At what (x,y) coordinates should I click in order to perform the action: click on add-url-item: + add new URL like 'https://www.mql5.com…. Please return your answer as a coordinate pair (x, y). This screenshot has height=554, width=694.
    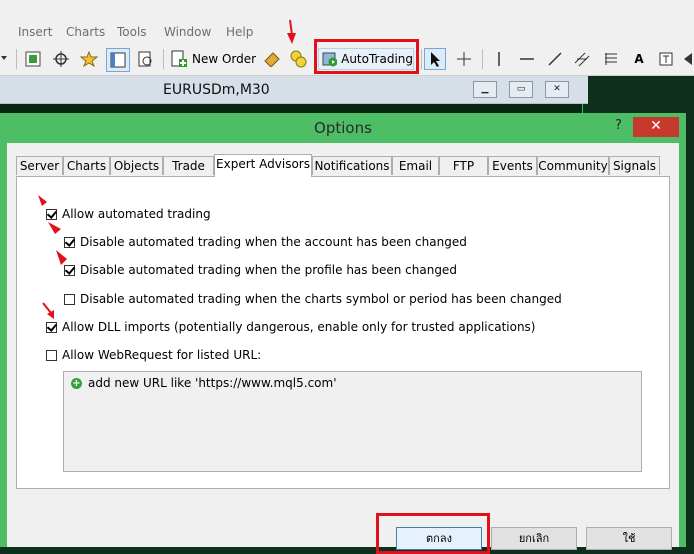
    Looking at the image, I should click on (204, 383).